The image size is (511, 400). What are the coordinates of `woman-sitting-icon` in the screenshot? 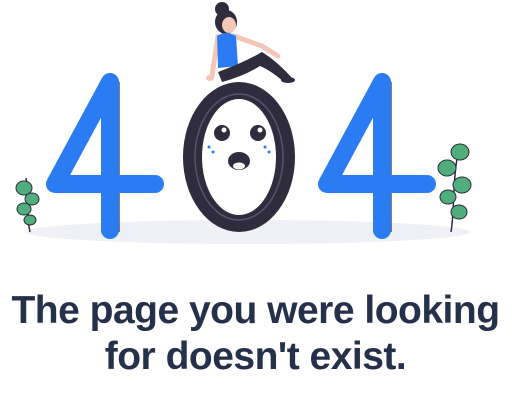 It's located at (250, 42).